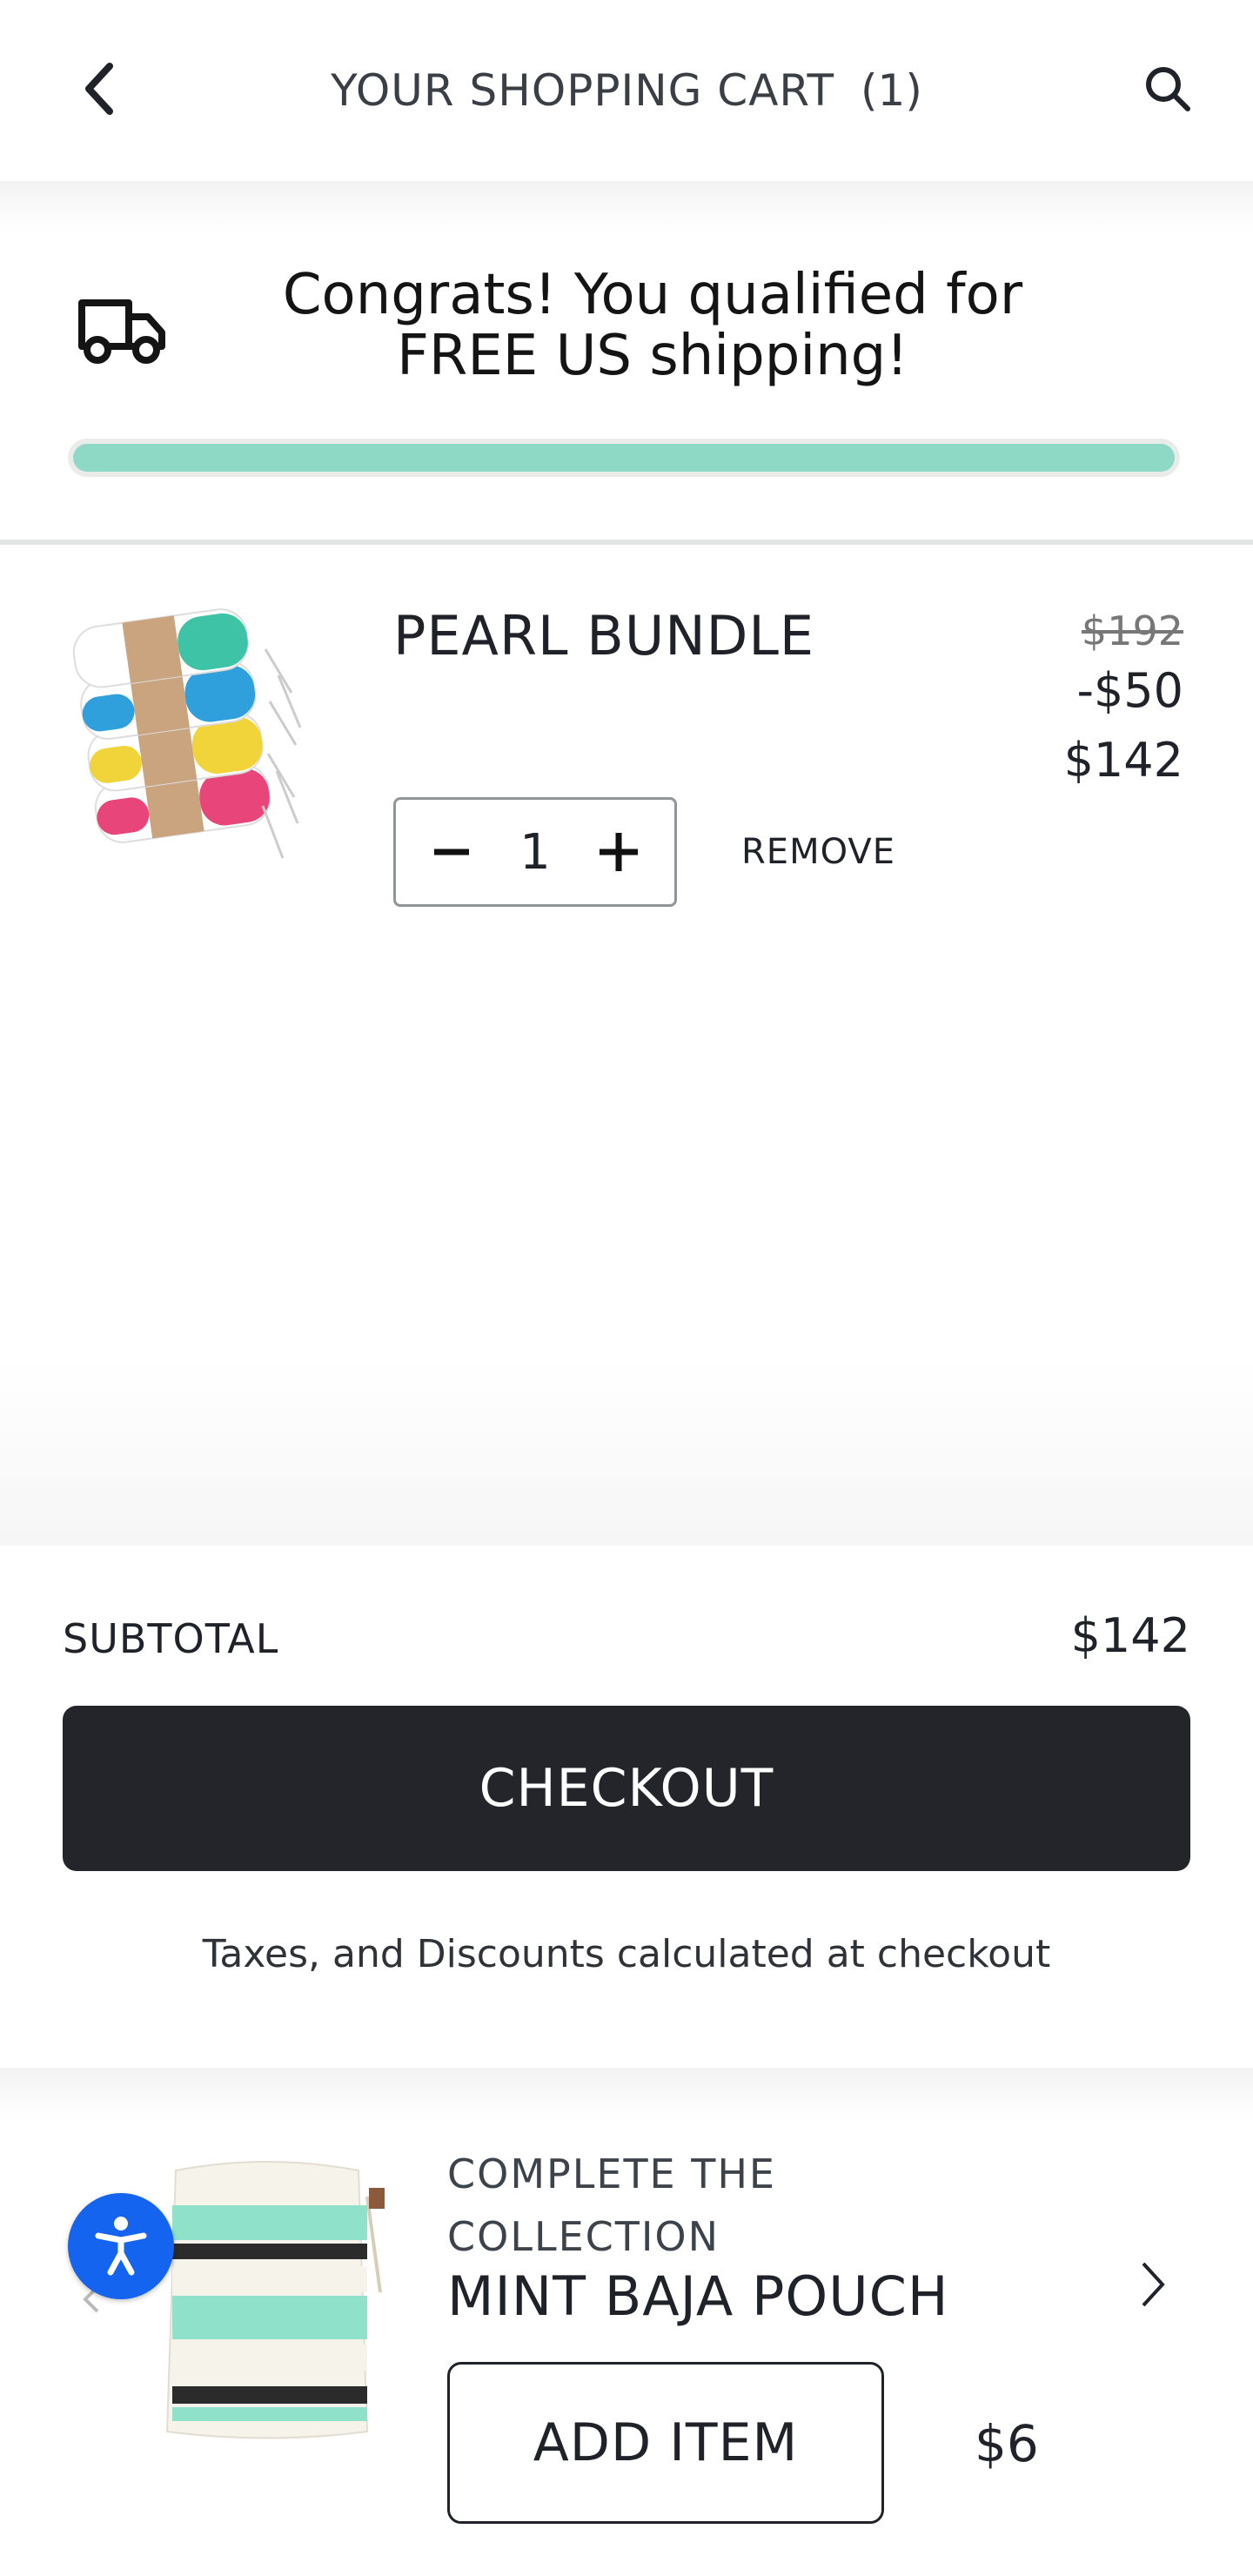  I want to click on page-title: YOUR SHOPPING CART, so click(583, 90).